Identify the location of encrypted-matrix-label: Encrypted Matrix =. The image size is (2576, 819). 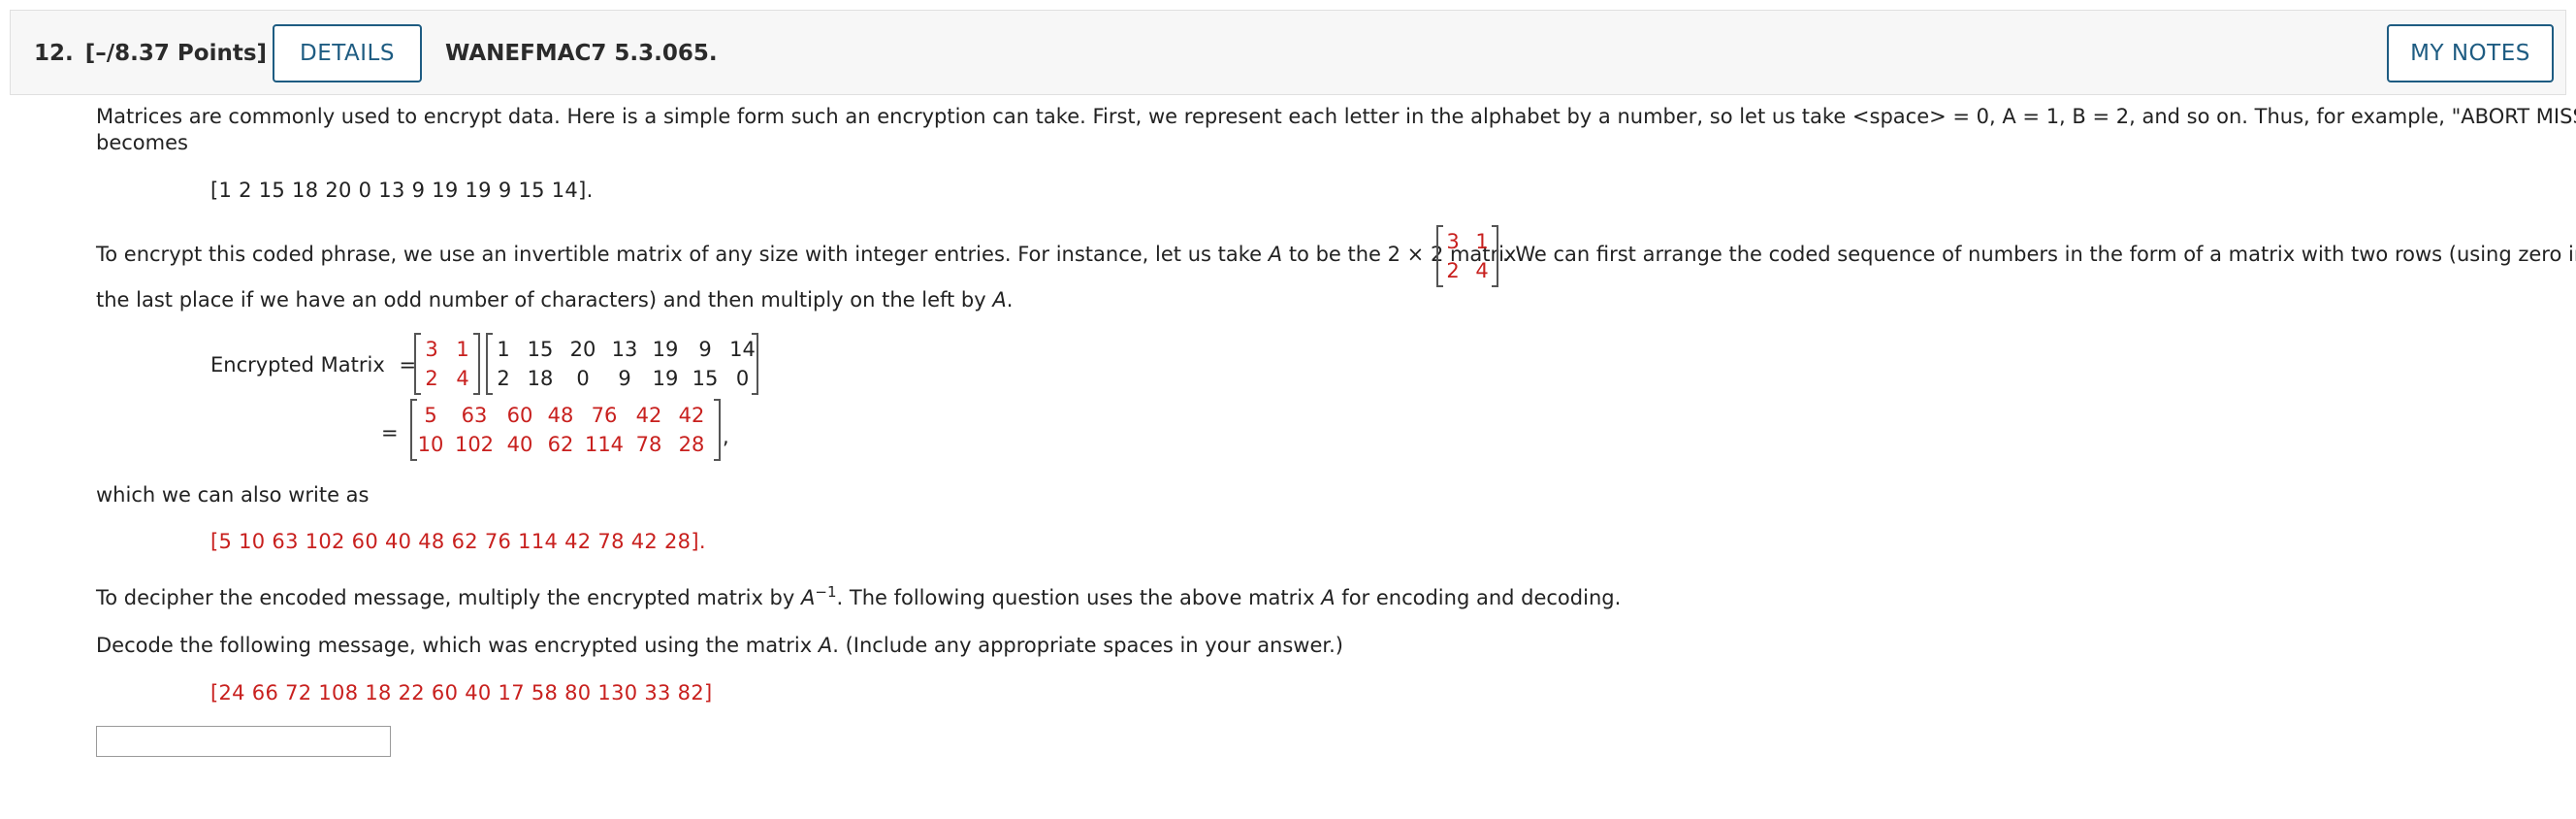
(313, 364).